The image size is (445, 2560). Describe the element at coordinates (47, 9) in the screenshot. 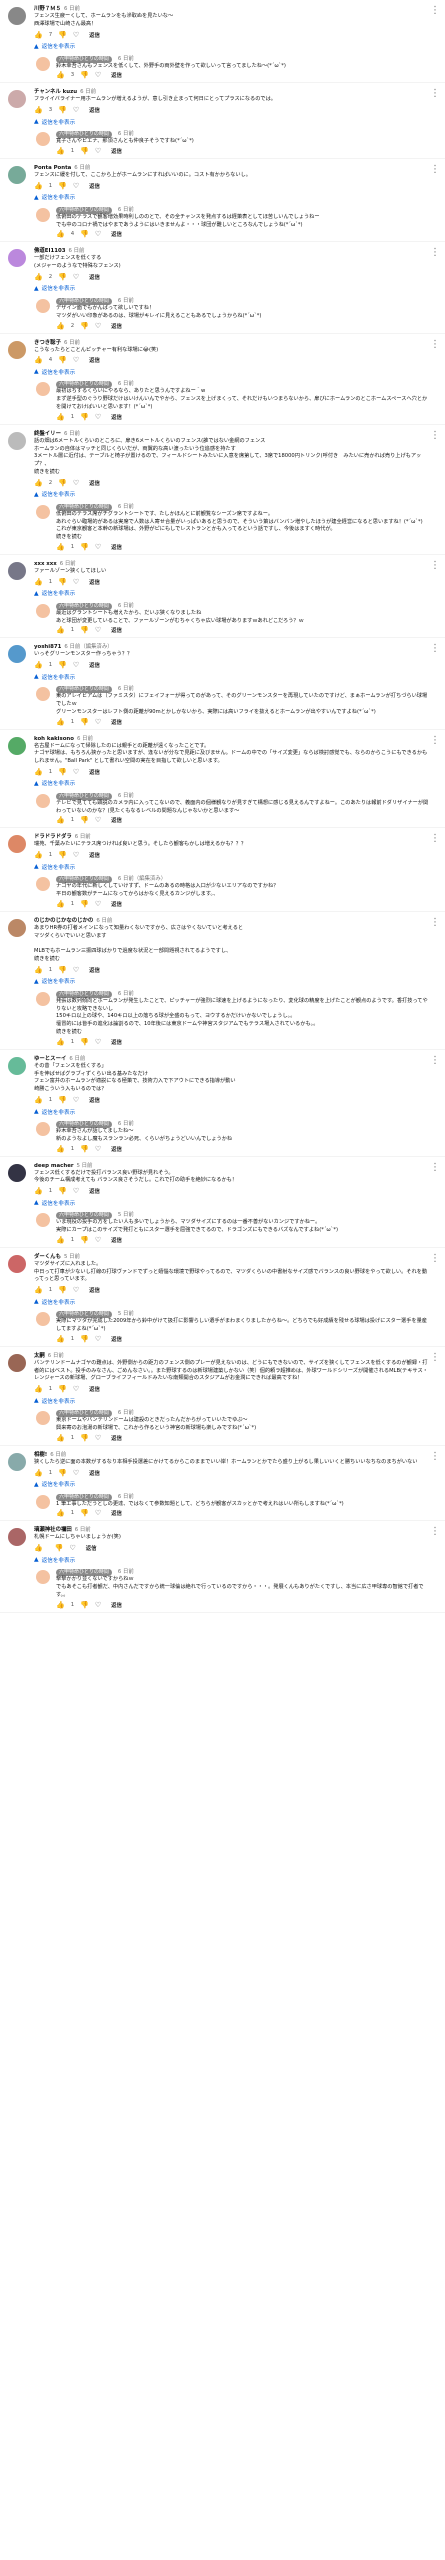

I see `comment-author: 川野７Ｍ５` at that location.